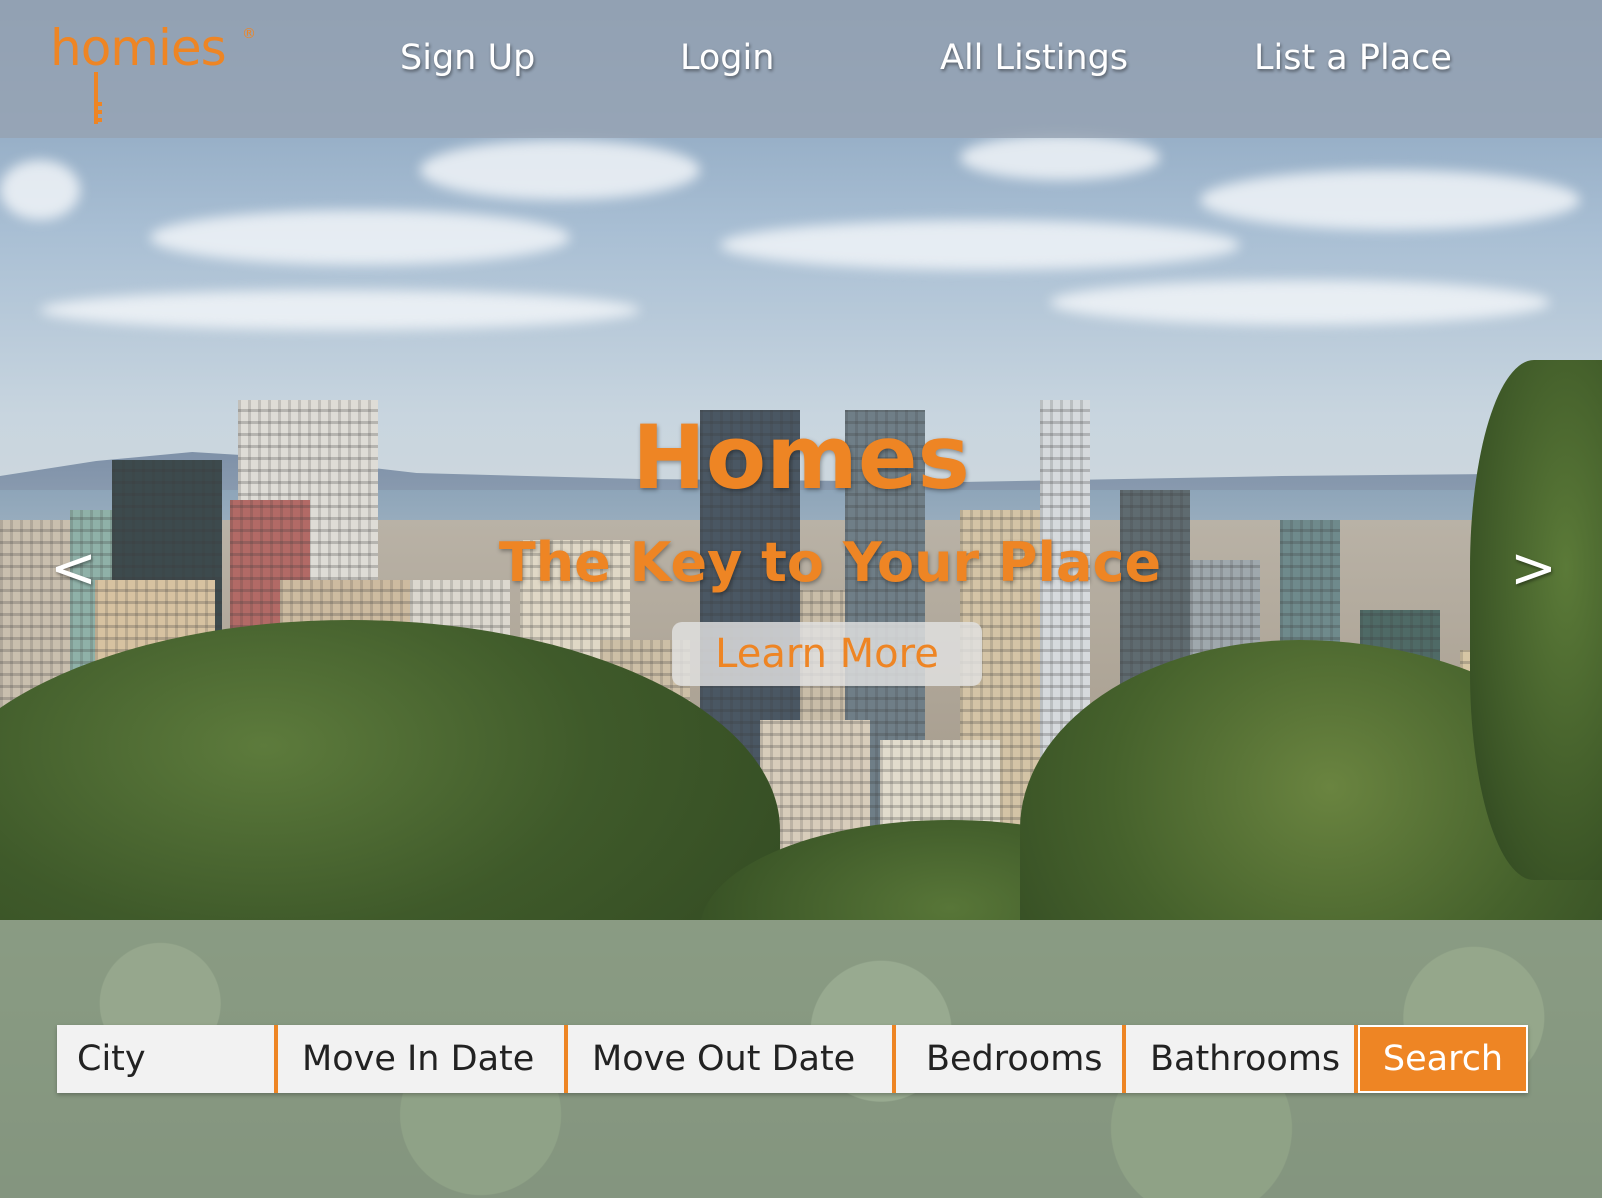  Describe the element at coordinates (1443, 1059) in the screenshot. I see `search-button: Search` at that location.